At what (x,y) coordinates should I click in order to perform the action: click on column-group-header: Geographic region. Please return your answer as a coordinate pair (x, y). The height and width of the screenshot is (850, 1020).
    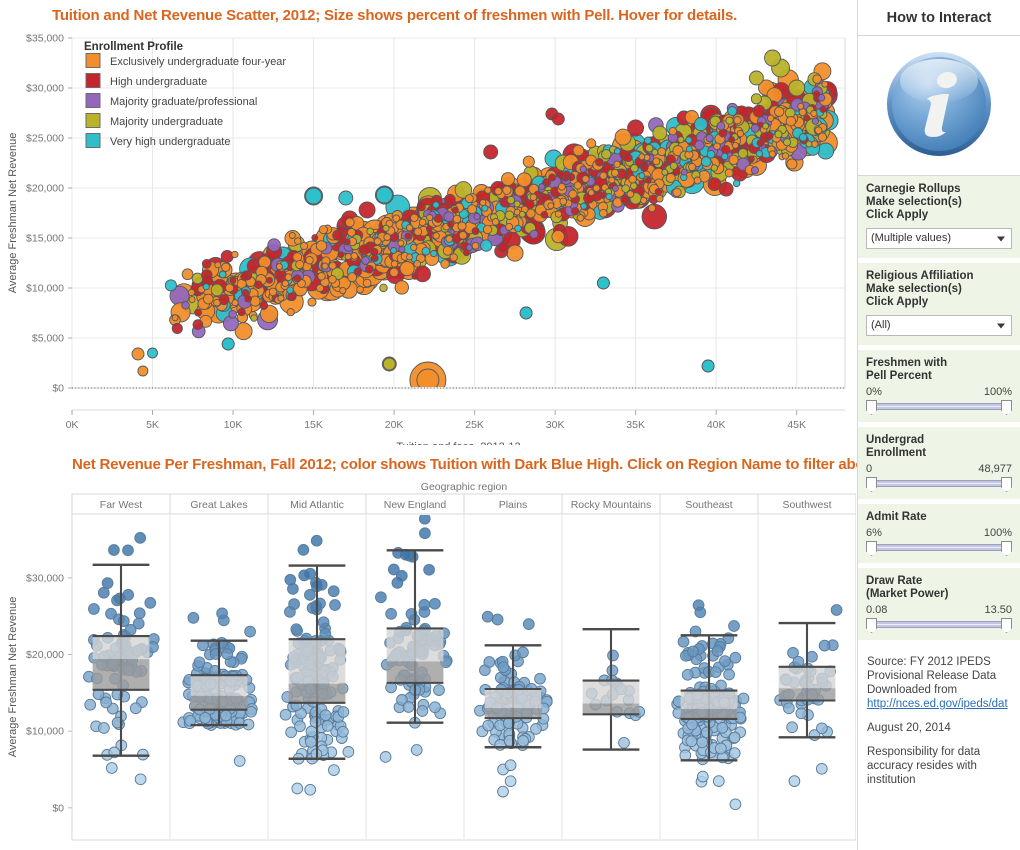
    Looking at the image, I should click on (464, 487).